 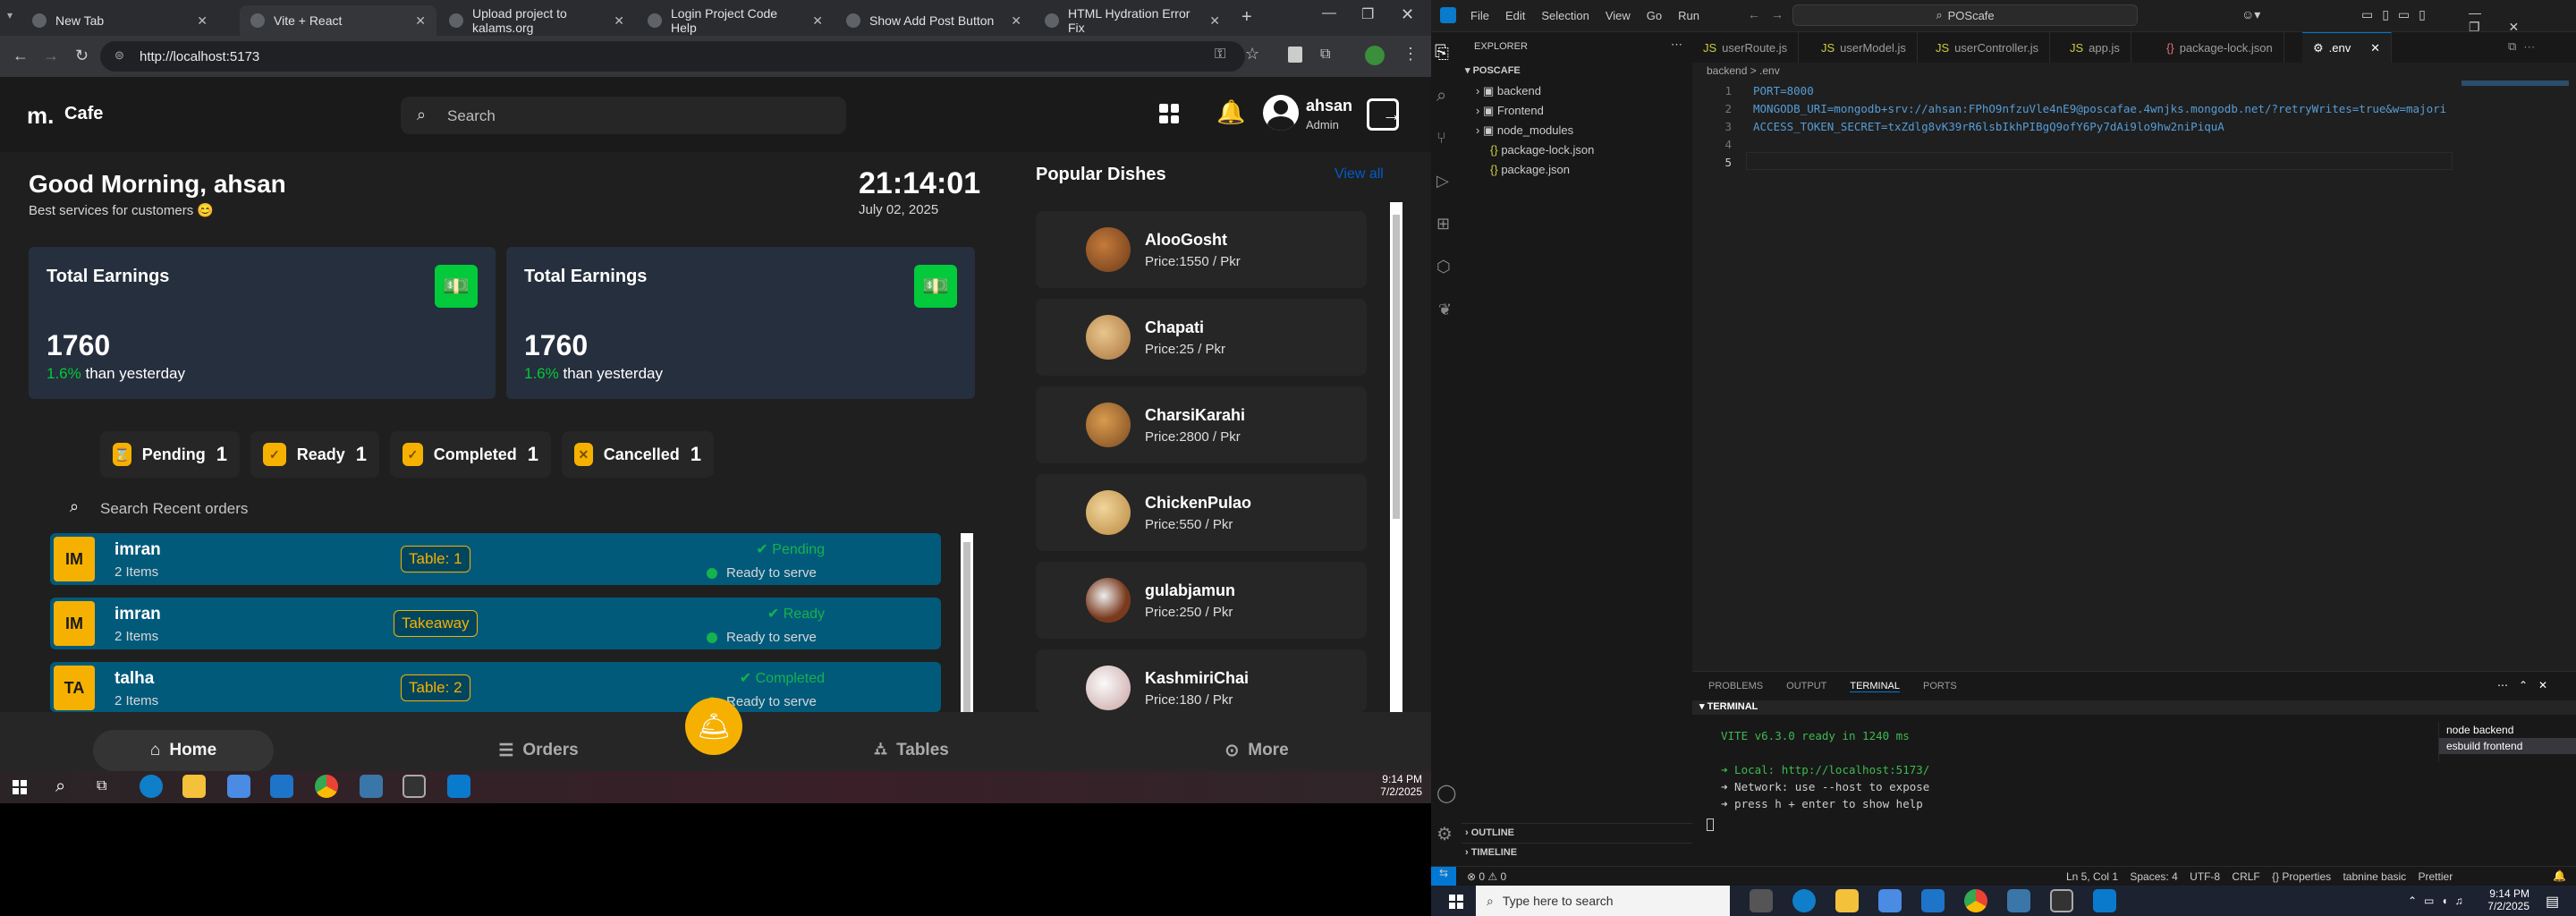 I want to click on panel-tab-output: OUTPUT, so click(x=1806, y=686).